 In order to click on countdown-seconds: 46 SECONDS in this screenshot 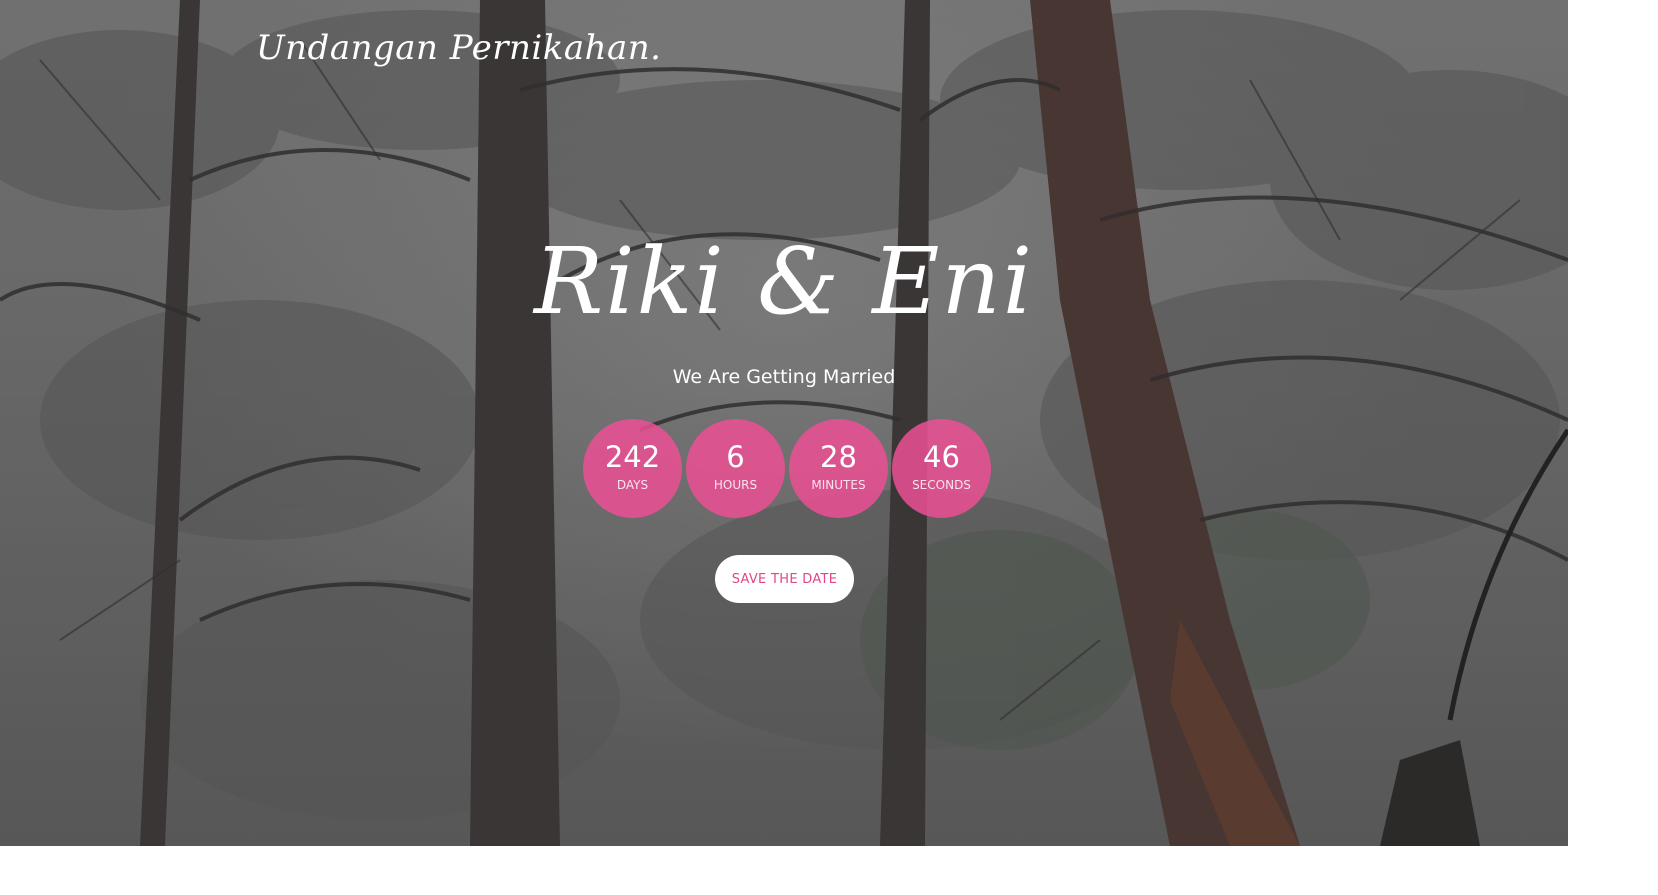, I will do `click(941, 468)`.